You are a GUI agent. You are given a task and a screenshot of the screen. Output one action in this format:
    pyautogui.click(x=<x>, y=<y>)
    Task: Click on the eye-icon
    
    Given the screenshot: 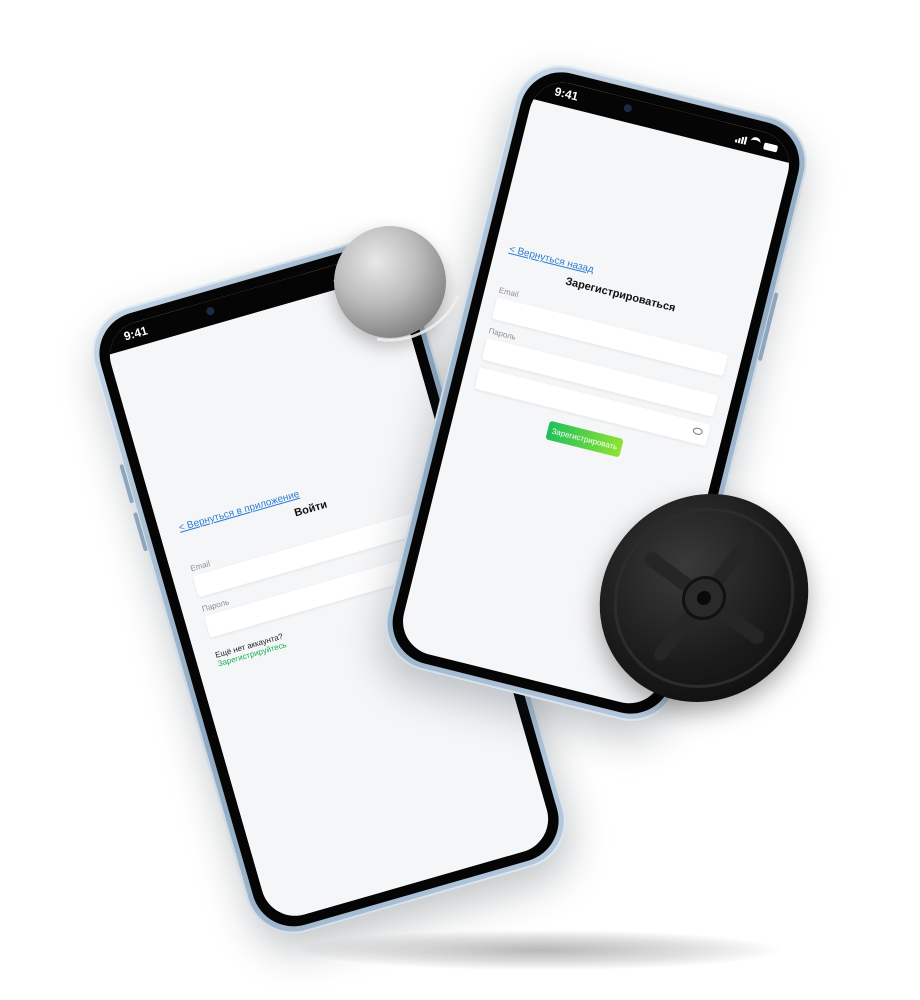 What is the action you would take?
    pyautogui.click(x=698, y=431)
    